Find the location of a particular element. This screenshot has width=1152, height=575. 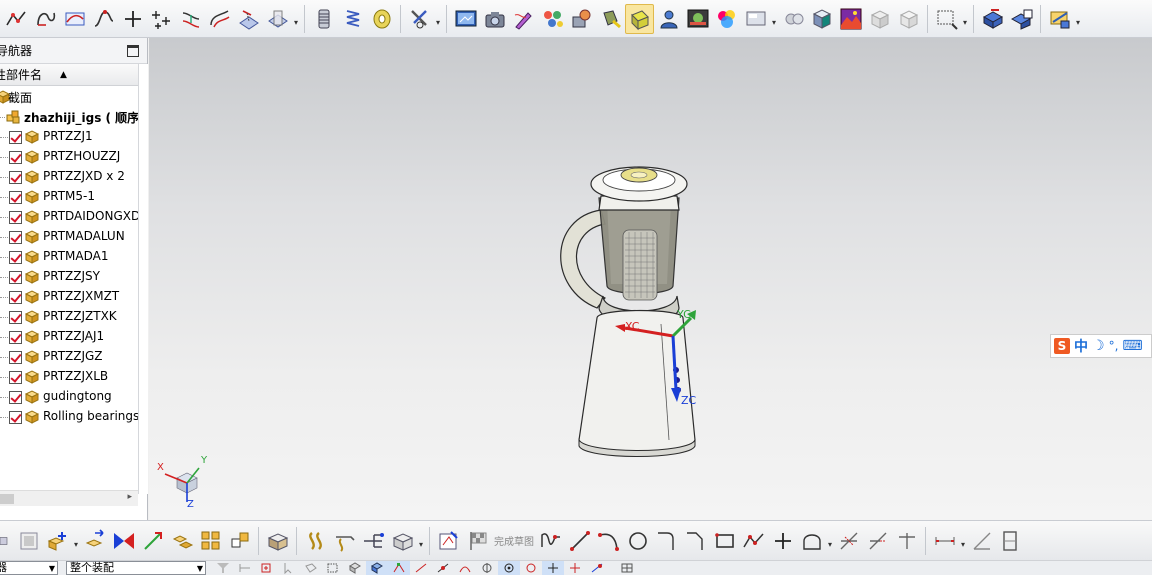

tree-row-part: PRTZZJXMZT is located at coordinates (69, 297).